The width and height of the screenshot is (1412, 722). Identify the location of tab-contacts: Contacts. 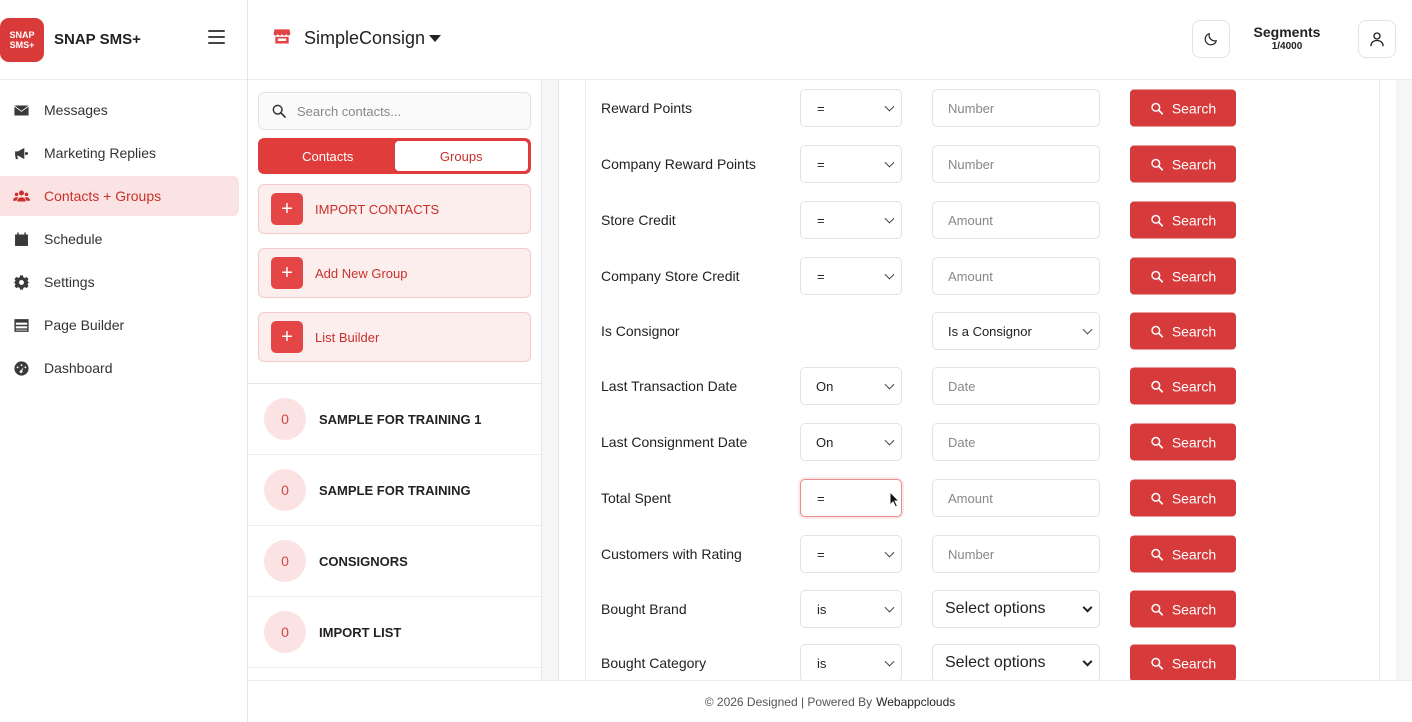
(328, 156).